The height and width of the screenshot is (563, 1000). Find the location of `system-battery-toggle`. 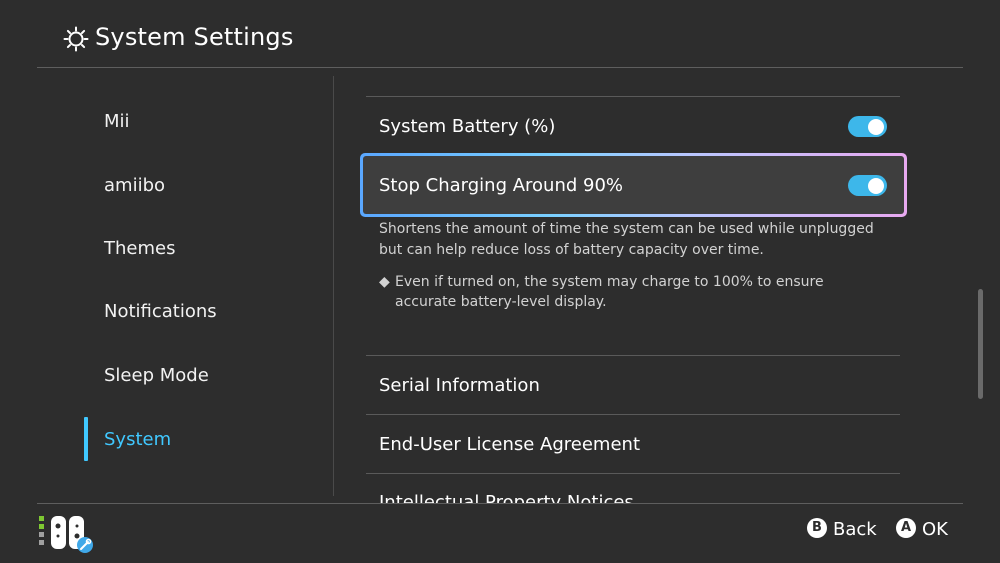

system-battery-toggle is located at coordinates (867, 126).